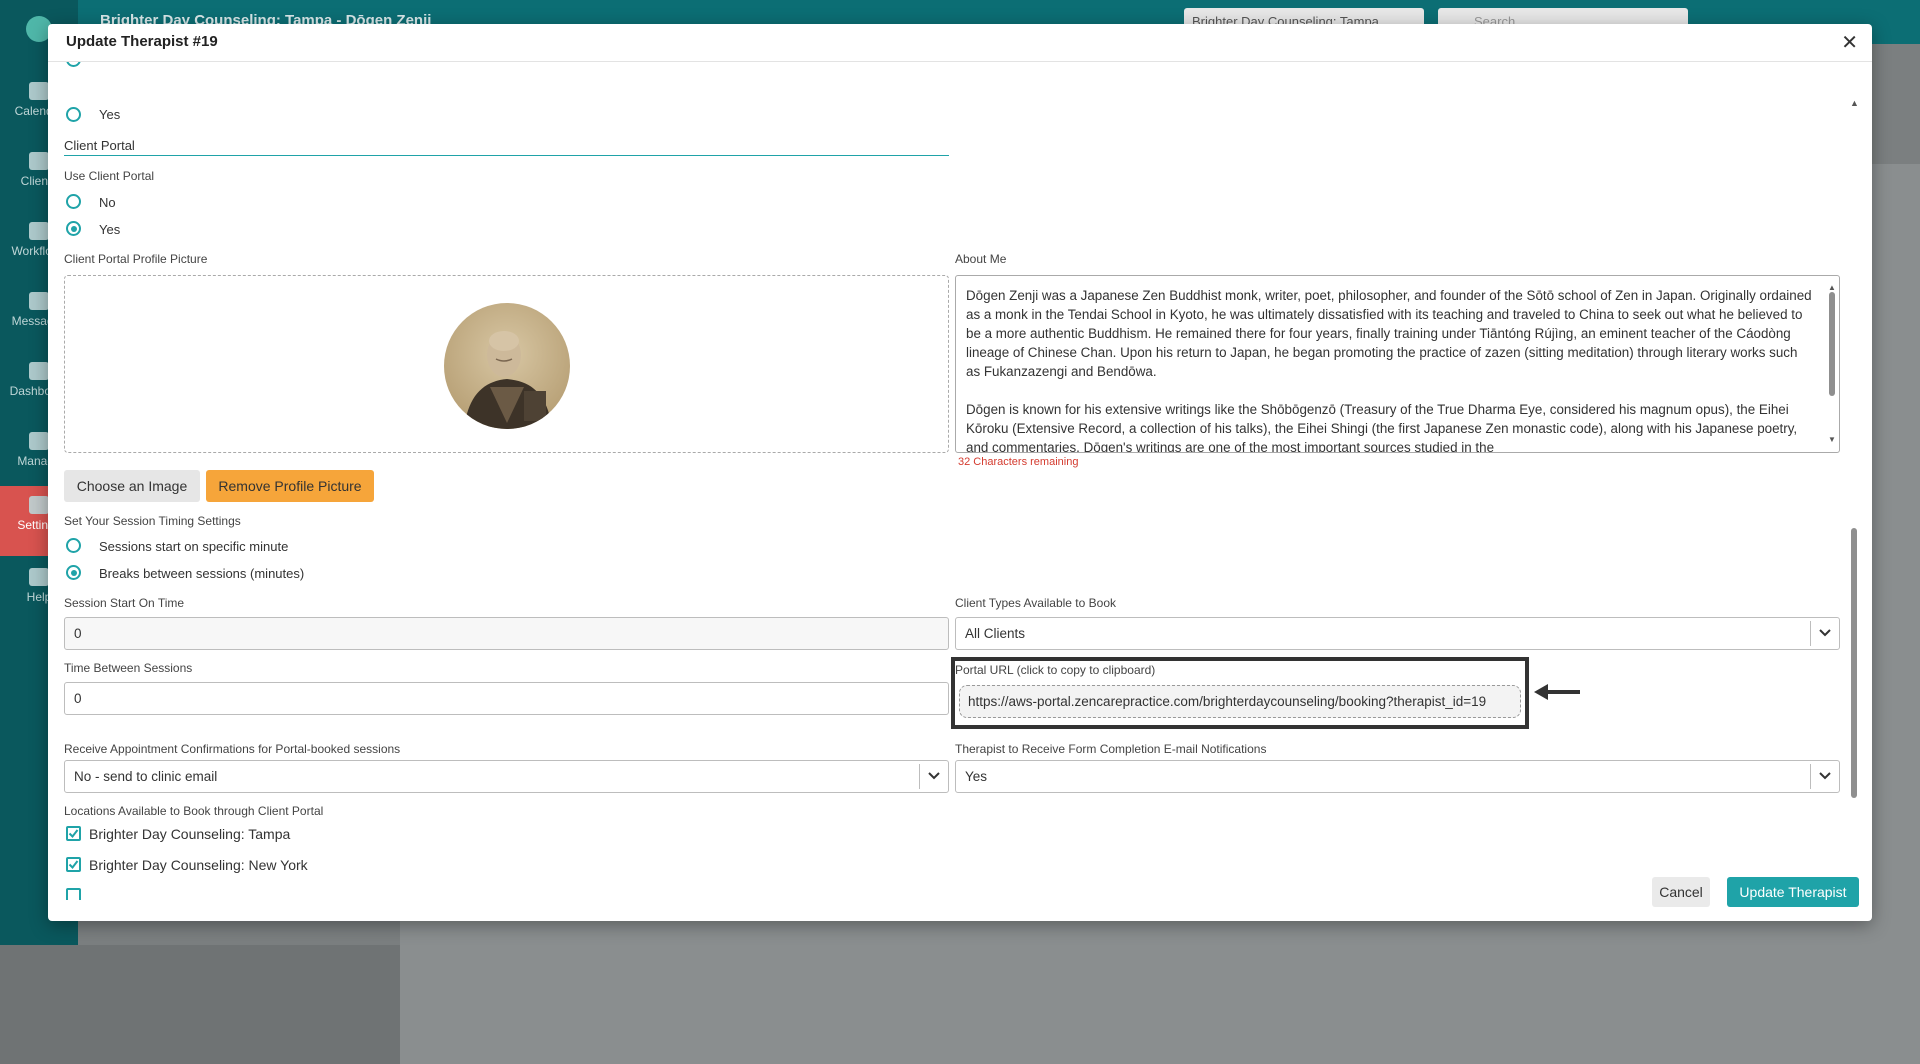  What do you see at coordinates (73, 201) in the screenshot?
I see `radio-use-portal-no` at bounding box center [73, 201].